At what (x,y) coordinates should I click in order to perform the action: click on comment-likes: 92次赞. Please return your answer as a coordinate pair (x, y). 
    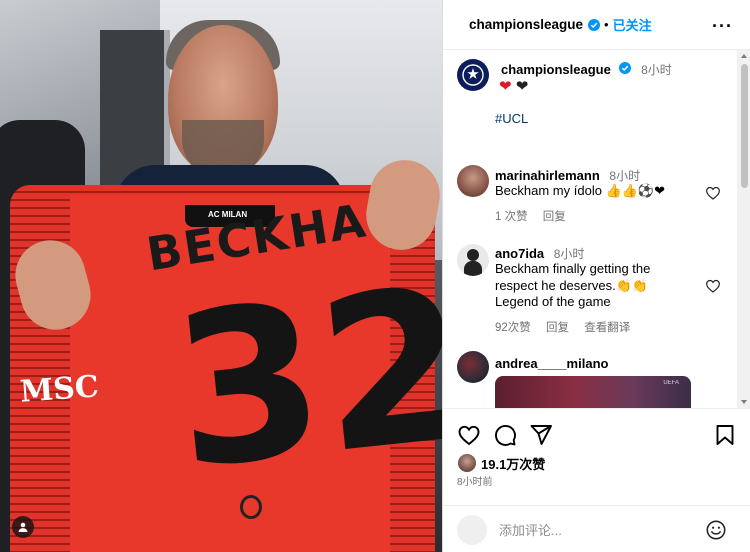
    Looking at the image, I should click on (513, 328).